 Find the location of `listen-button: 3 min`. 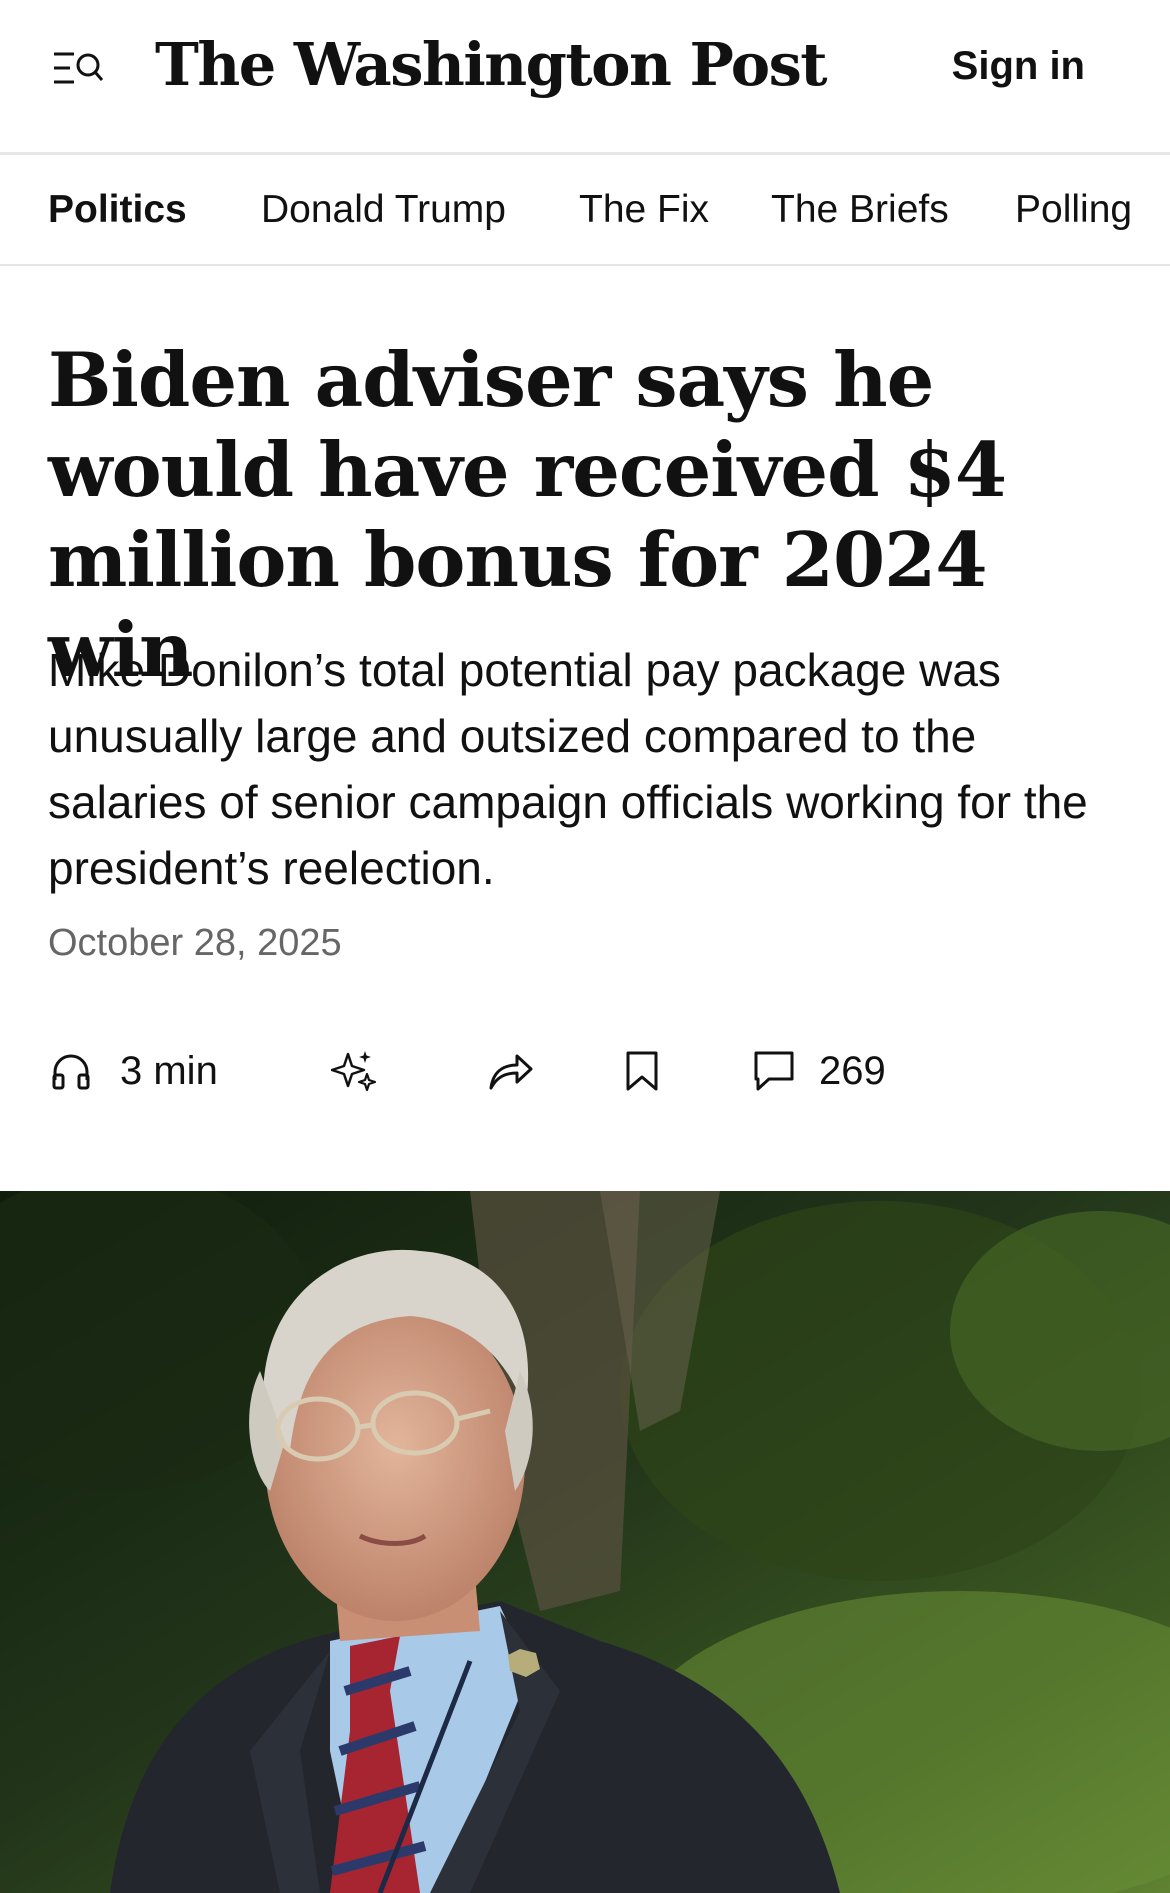

listen-button: 3 min is located at coordinates (134, 1071).